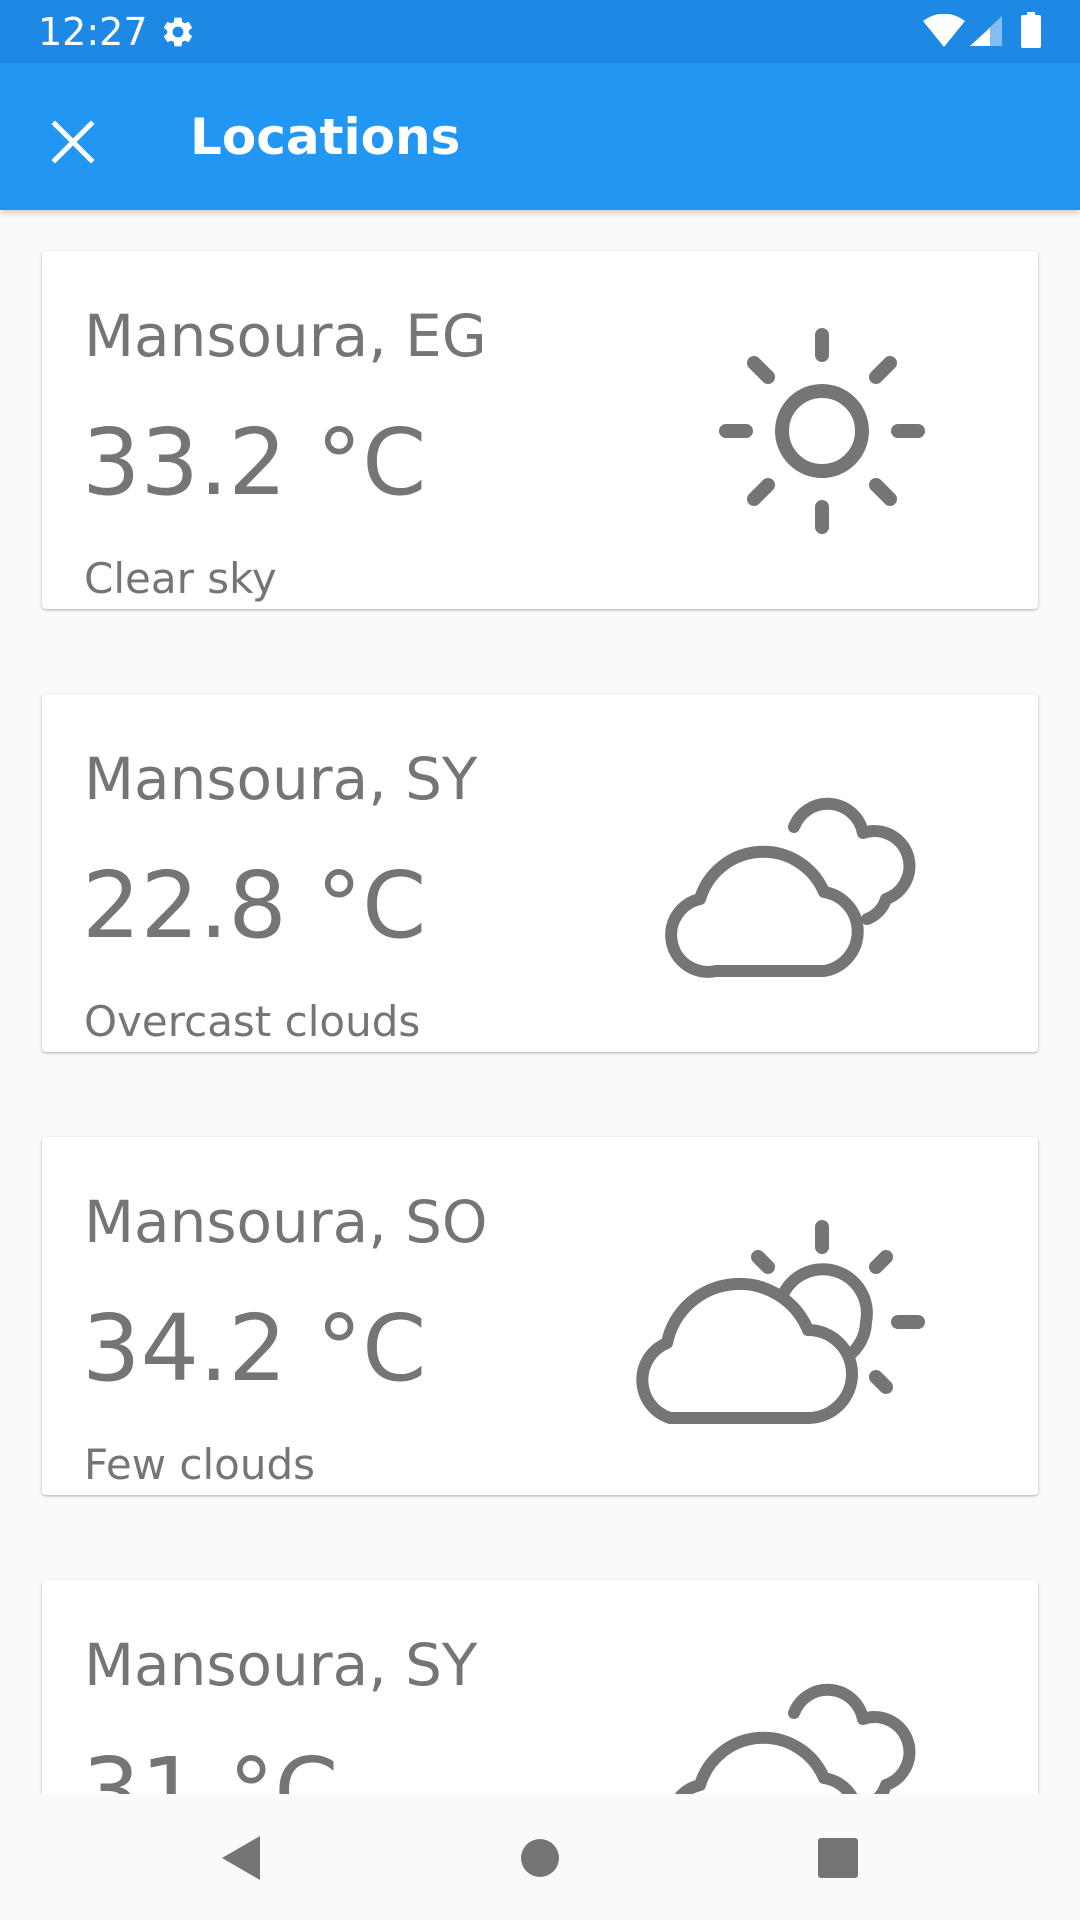  What do you see at coordinates (210, 1766) in the screenshot?
I see `location-temperature: 31 °C` at bounding box center [210, 1766].